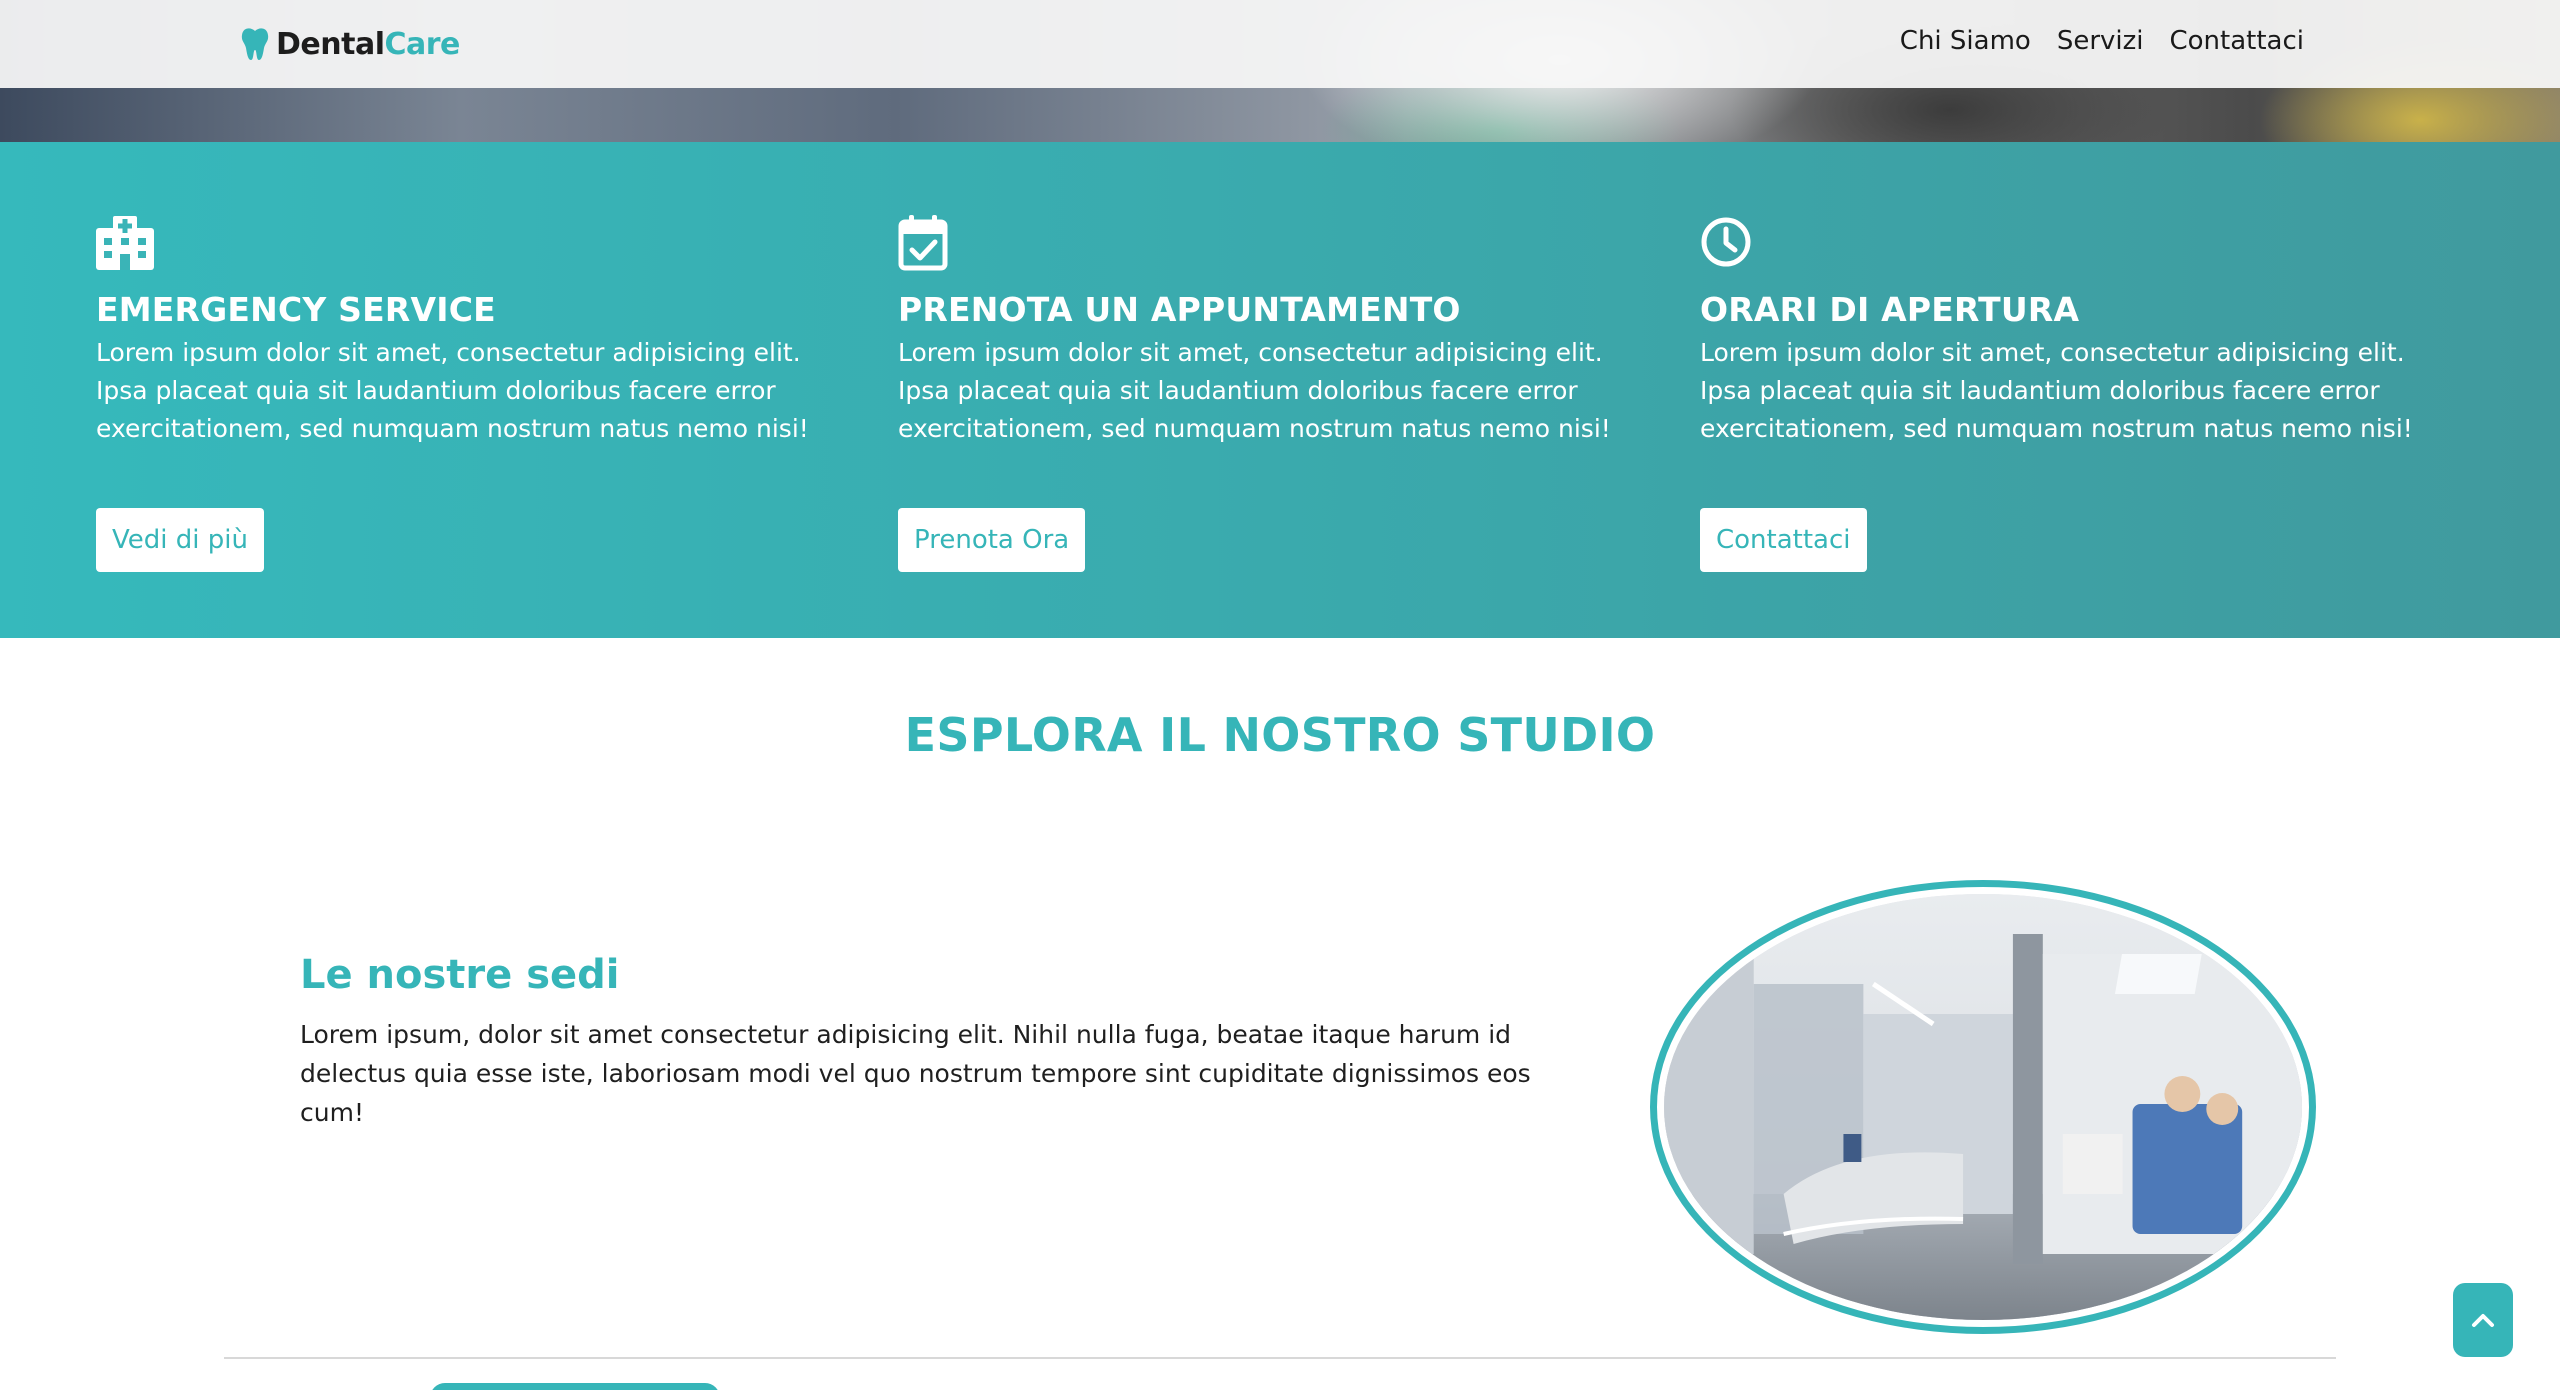 This screenshot has height=1390, width=2560. I want to click on clock-icon, so click(1726, 242).